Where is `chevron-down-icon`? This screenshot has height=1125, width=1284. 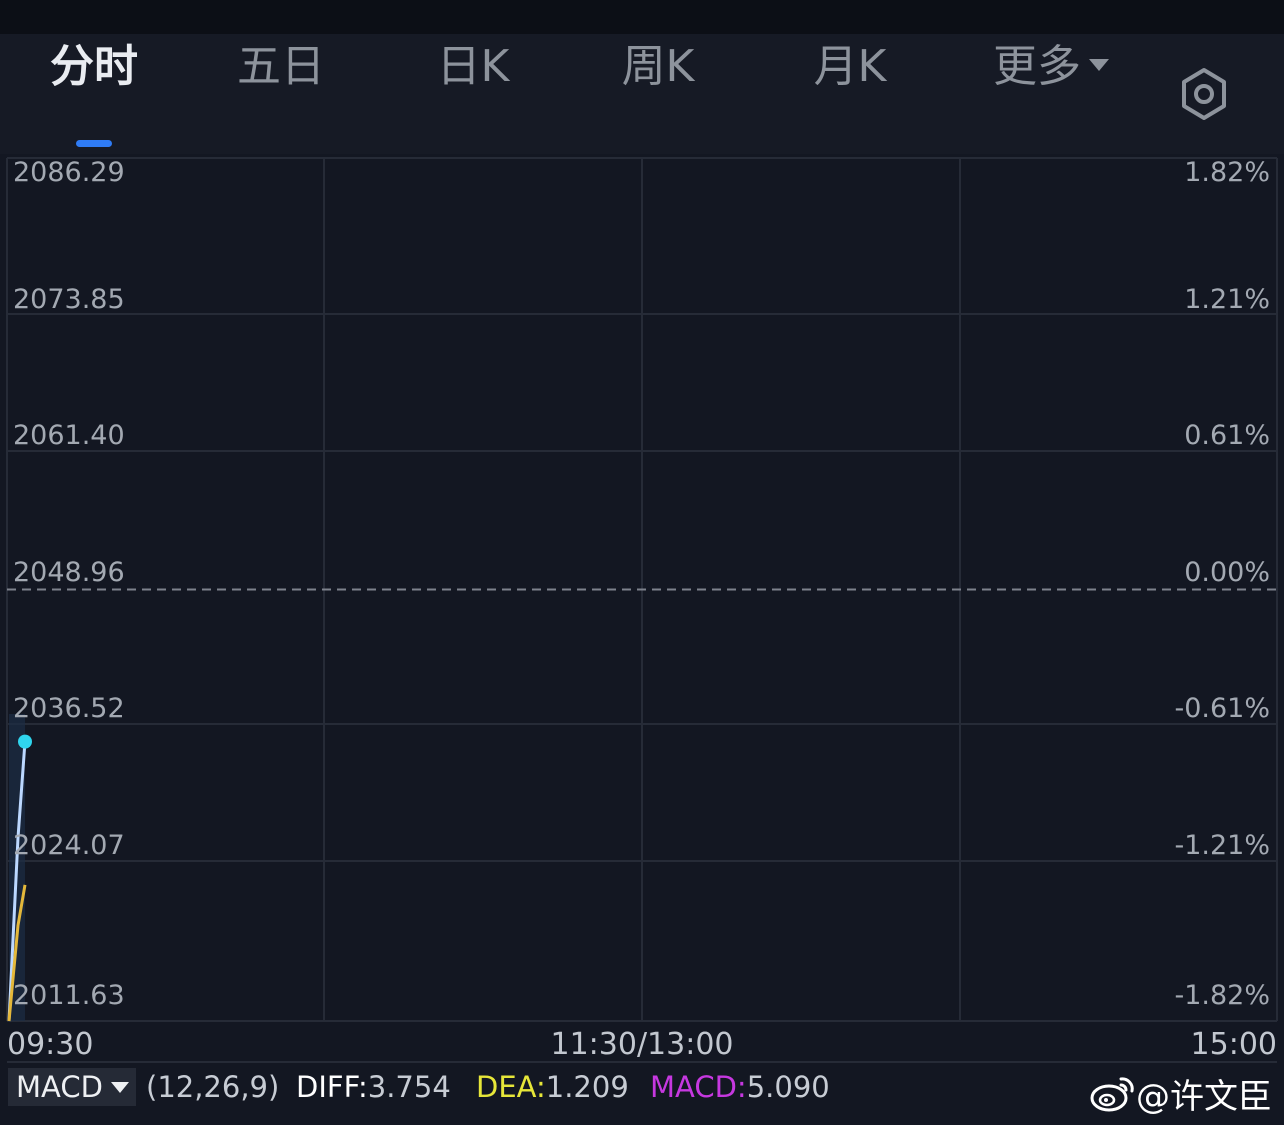
chevron-down-icon is located at coordinates (1099, 65).